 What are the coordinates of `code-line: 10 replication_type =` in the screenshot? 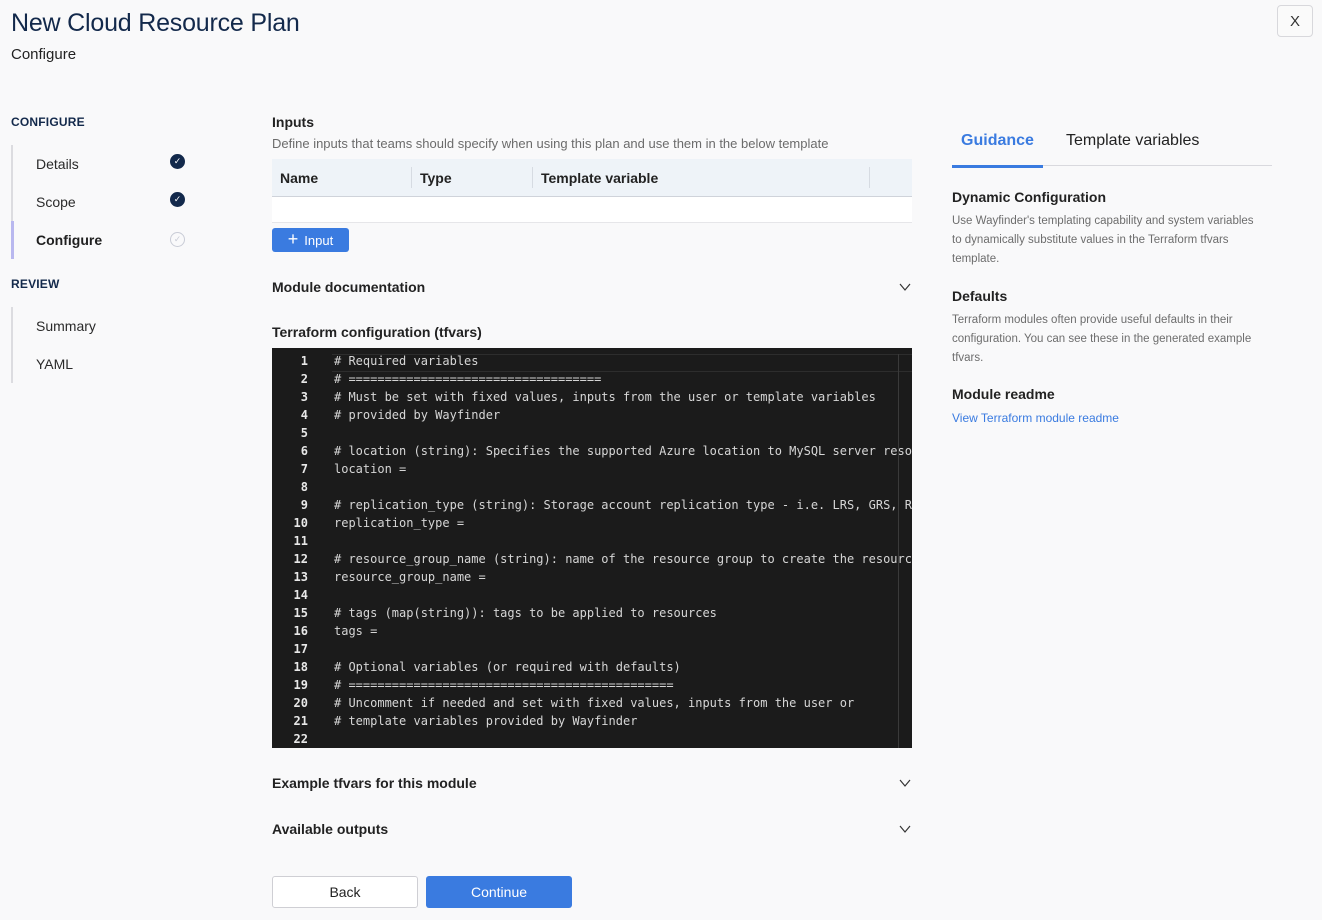 It's located at (592, 525).